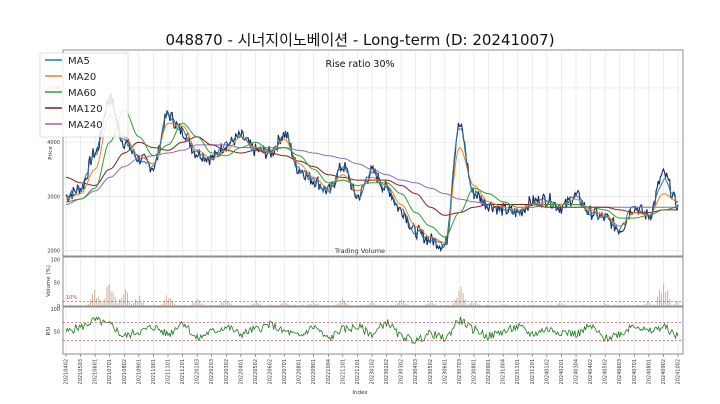  Describe the element at coordinates (359, 64) in the screenshot. I see `rise-ratio-annotation: Rise ratio 30%` at that location.